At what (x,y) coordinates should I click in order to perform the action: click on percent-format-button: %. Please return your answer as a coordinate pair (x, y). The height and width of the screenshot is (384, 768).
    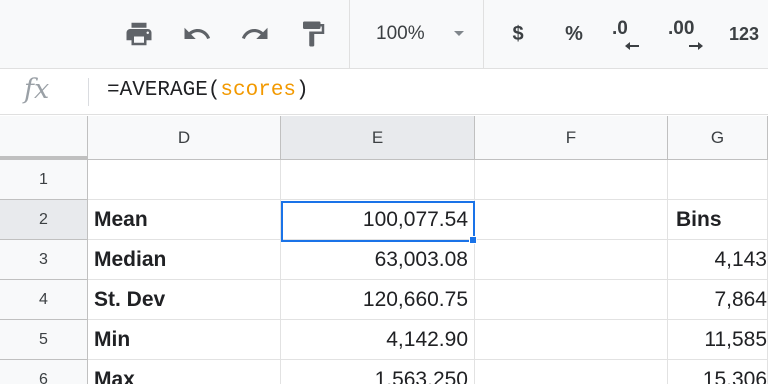
    Looking at the image, I should click on (574, 34).